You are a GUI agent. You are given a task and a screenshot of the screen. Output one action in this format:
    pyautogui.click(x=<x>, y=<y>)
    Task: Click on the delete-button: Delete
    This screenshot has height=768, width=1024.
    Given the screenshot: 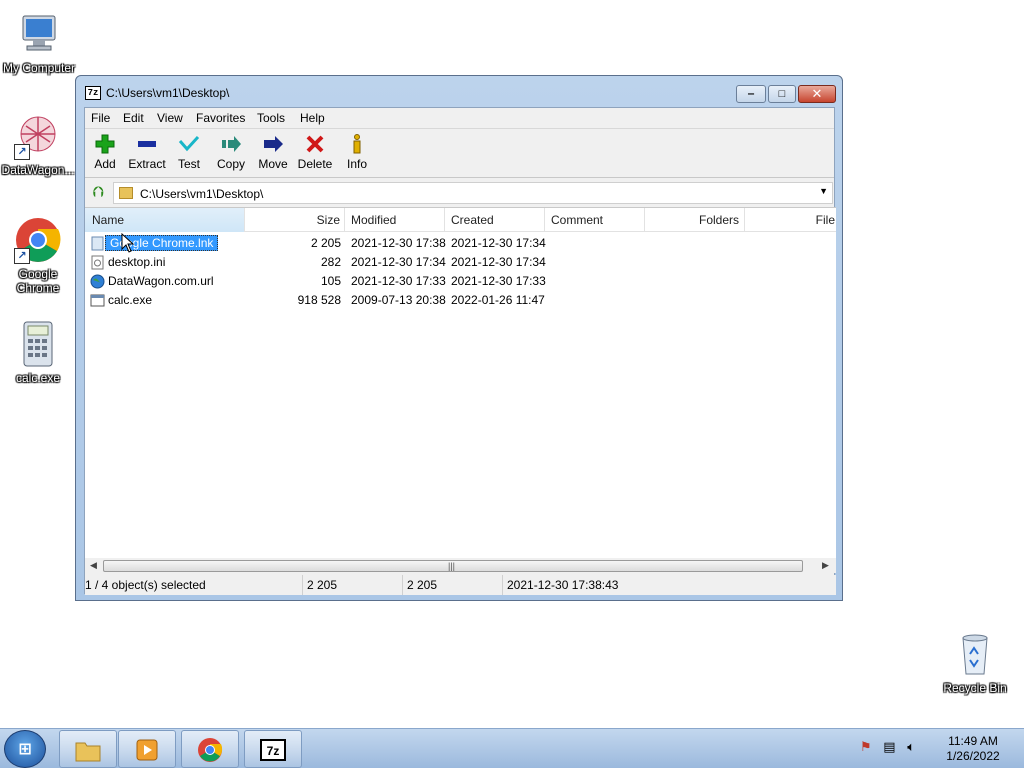 What is the action you would take?
    pyautogui.click(x=315, y=152)
    